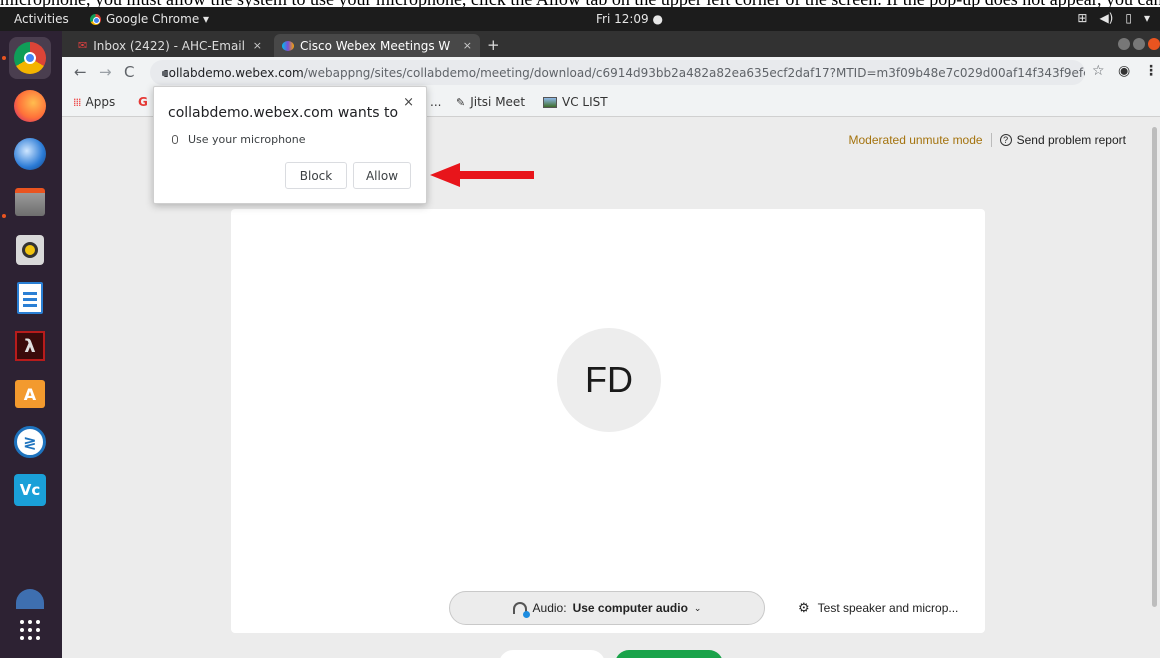  I want to click on audio-value: Use computer audio, so click(630, 608).